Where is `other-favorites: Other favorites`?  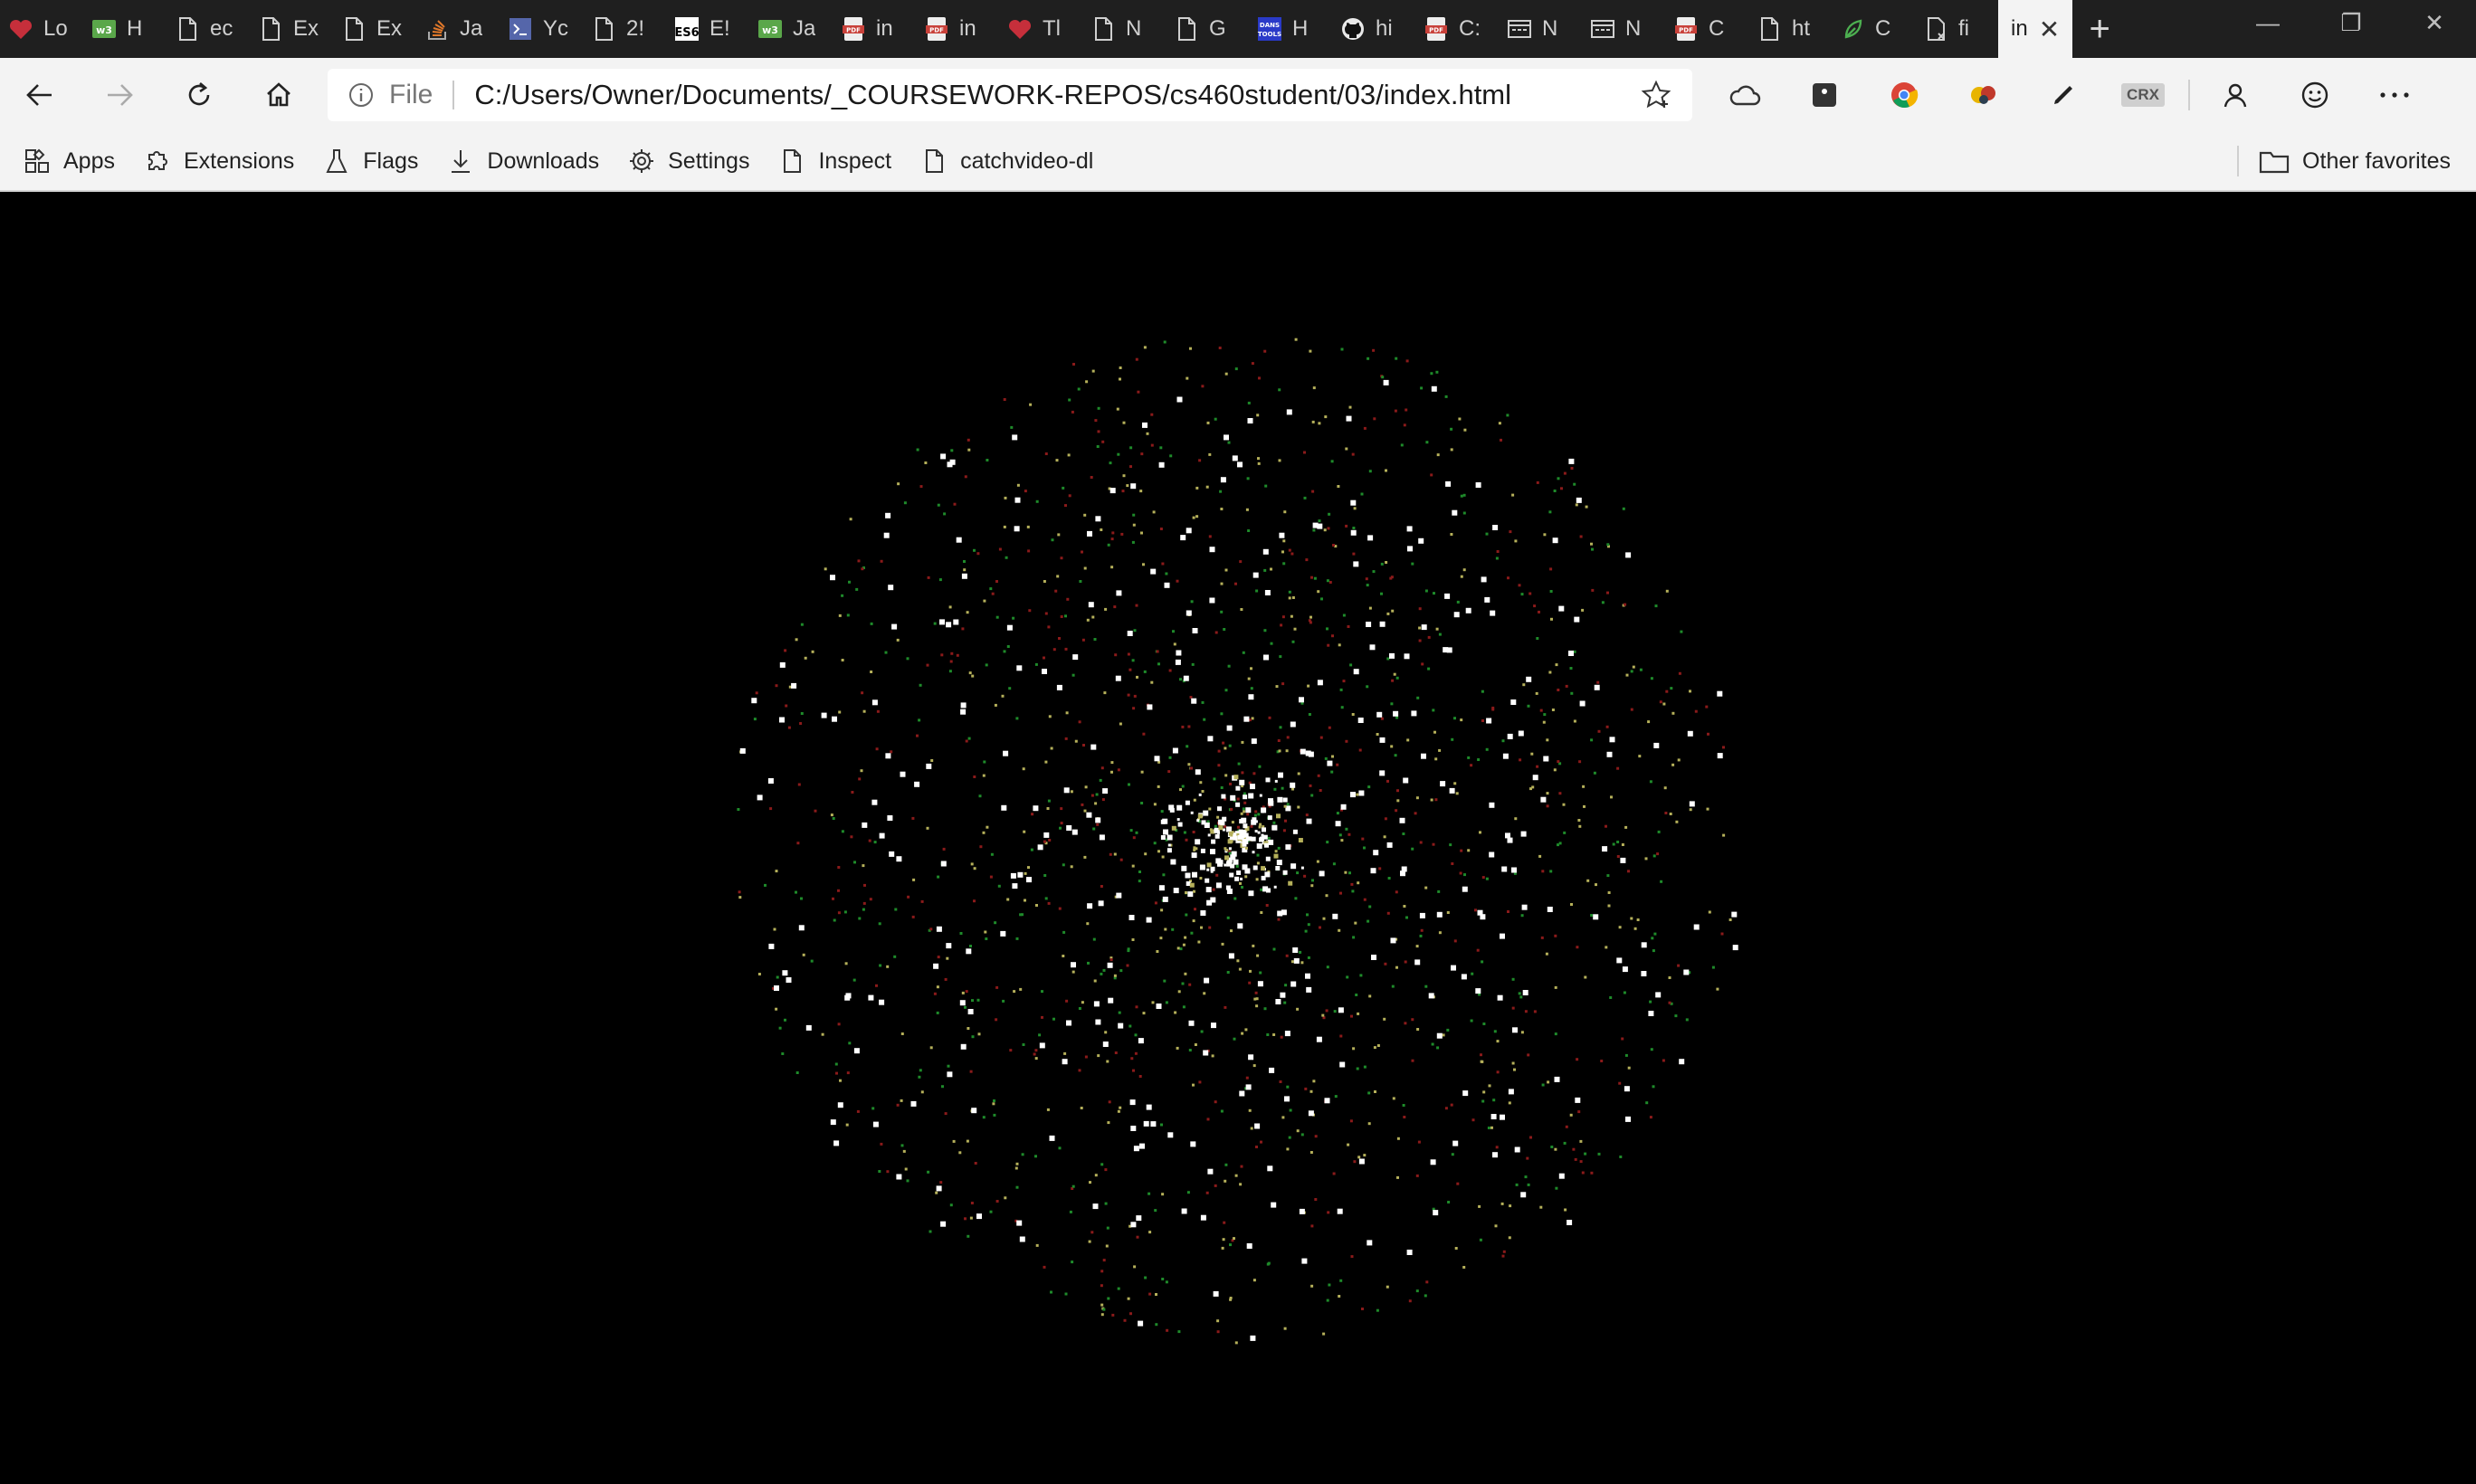
other-favorites: Other favorites is located at coordinates (2344, 161).